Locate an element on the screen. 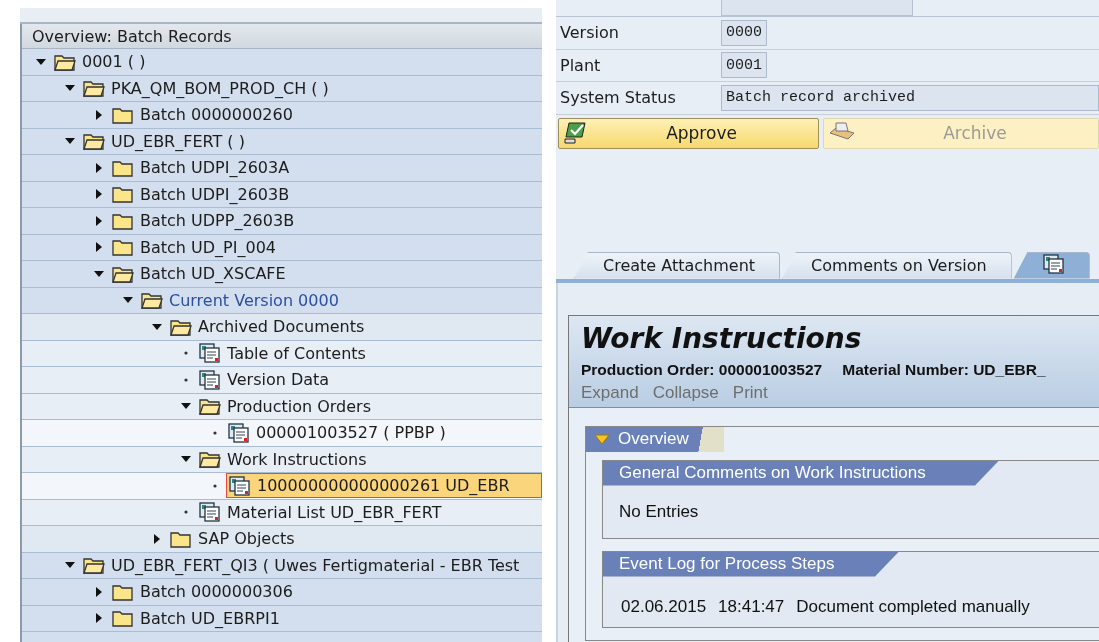 The image size is (1099, 642). log-message: Document completed manually is located at coordinates (913, 606).